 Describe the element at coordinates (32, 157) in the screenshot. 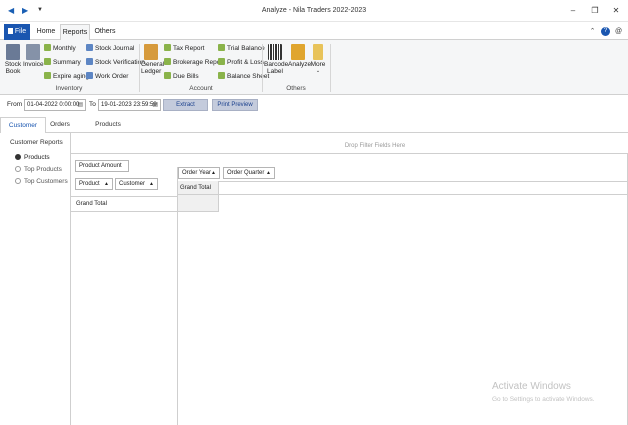

I see `radio-products: Products` at that location.